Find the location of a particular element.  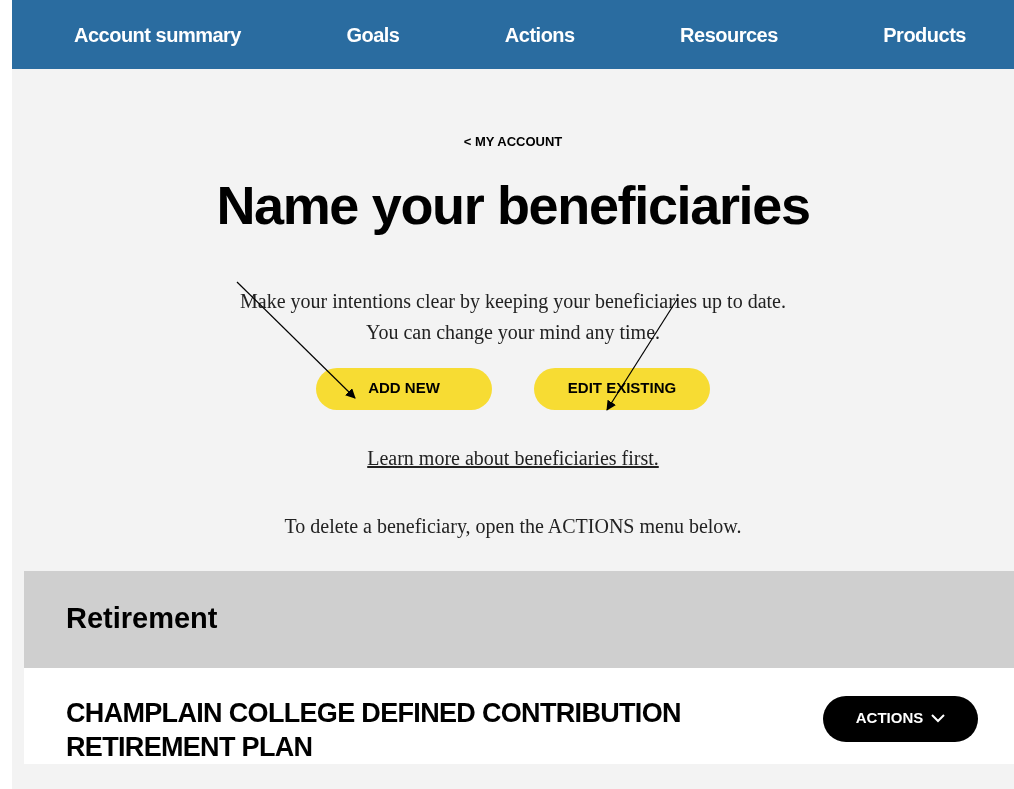

learn-more-link: Learn more about beneficiaries first. is located at coordinates (513, 457).